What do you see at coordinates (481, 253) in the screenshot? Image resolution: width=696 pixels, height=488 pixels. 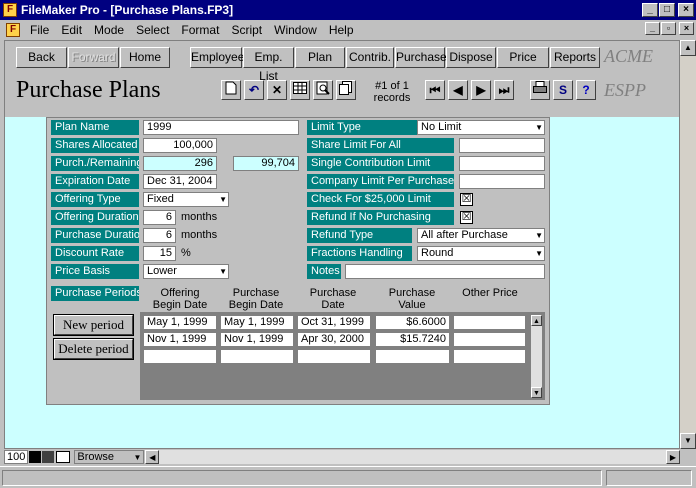 I see `fractions-handling-select: Round ▼` at bounding box center [481, 253].